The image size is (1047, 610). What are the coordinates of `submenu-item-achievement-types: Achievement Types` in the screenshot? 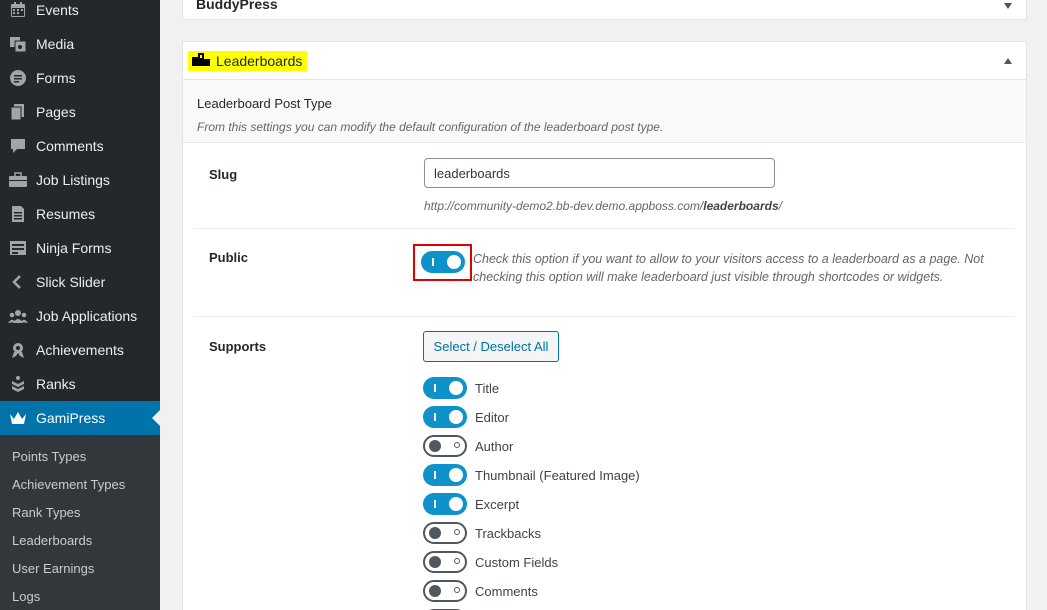 It's located at (68, 484).